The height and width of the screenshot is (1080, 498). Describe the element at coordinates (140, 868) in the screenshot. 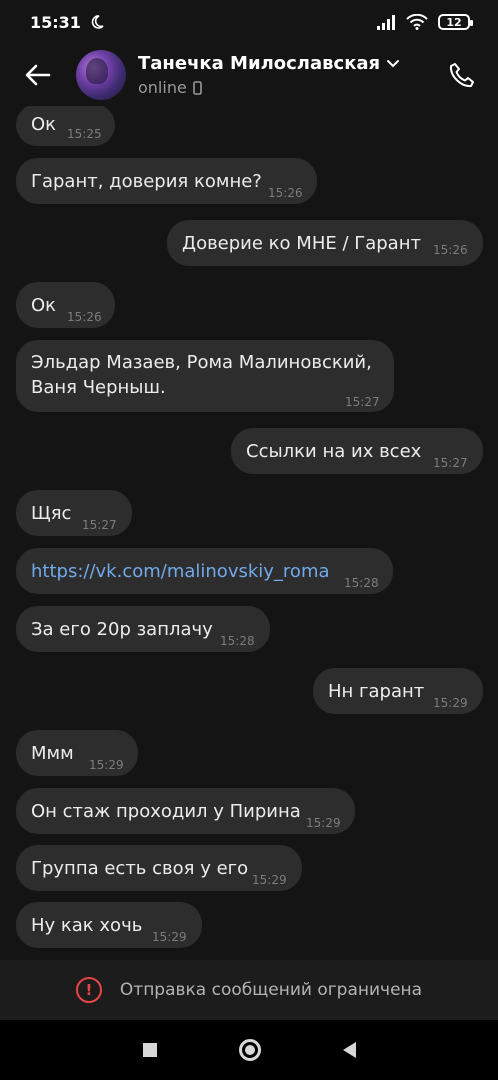

I see `message-text: Группа есть своя у его` at that location.